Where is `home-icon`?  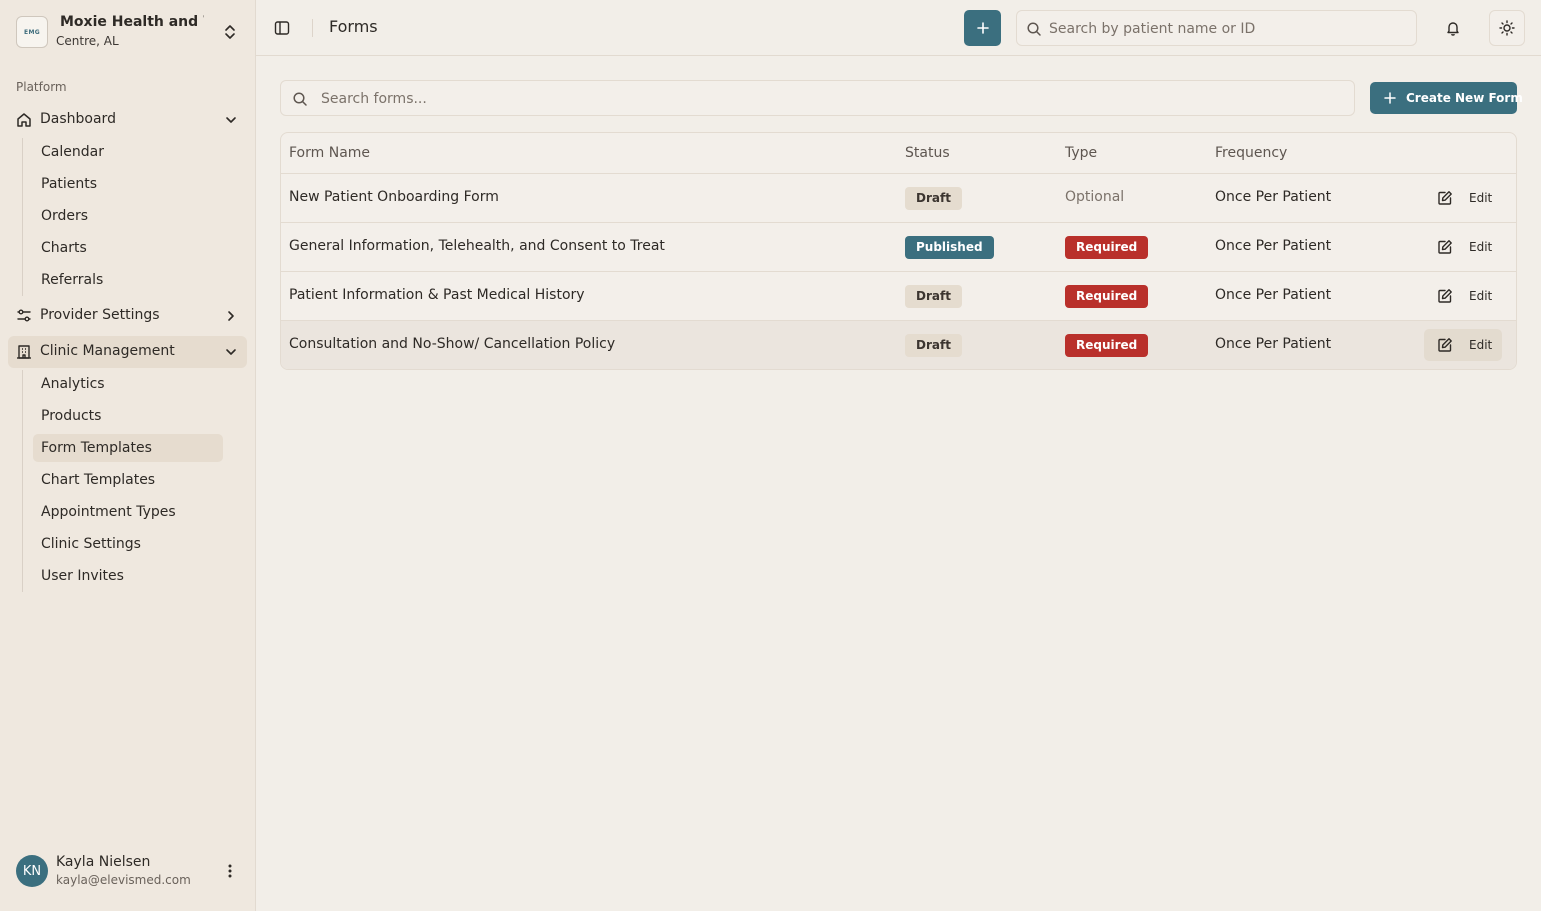
home-icon is located at coordinates (24, 120).